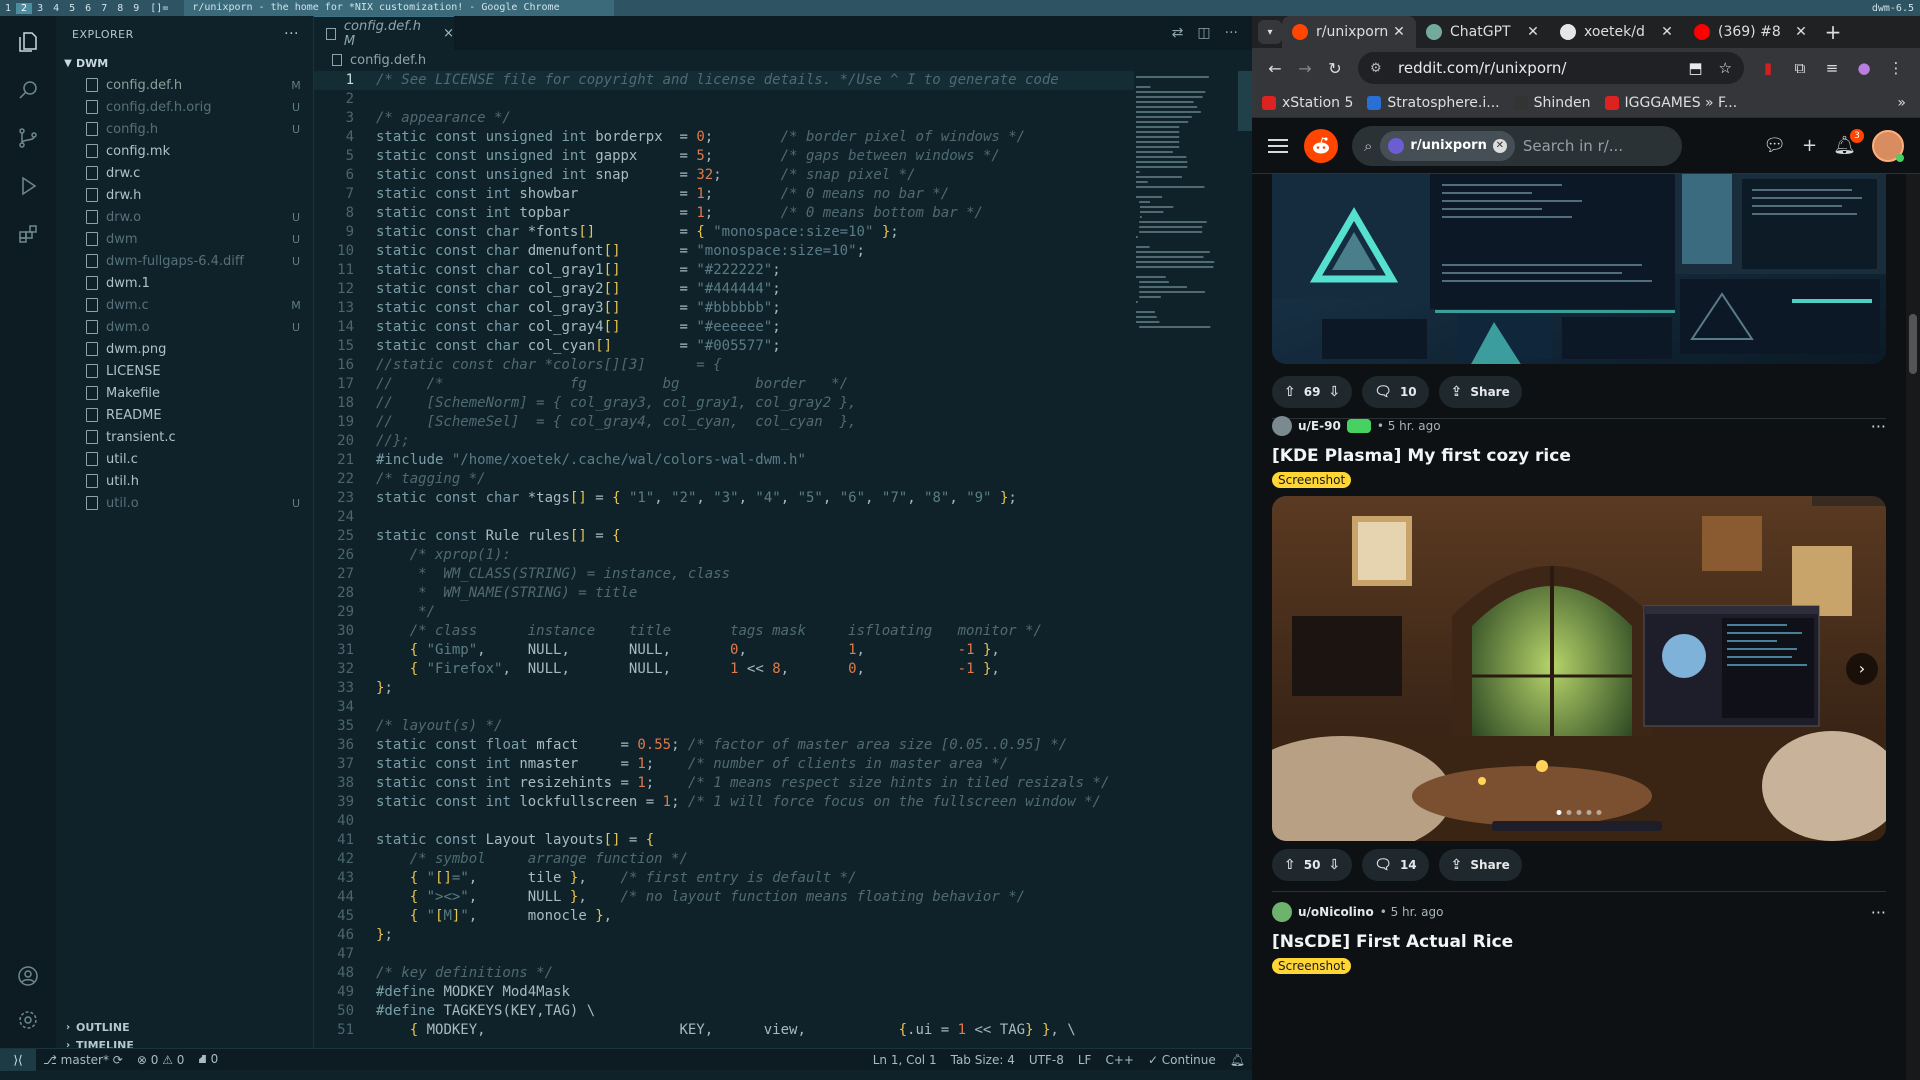  Describe the element at coordinates (1480, 392) in the screenshot. I see `share-button: ⇪ Share` at that location.